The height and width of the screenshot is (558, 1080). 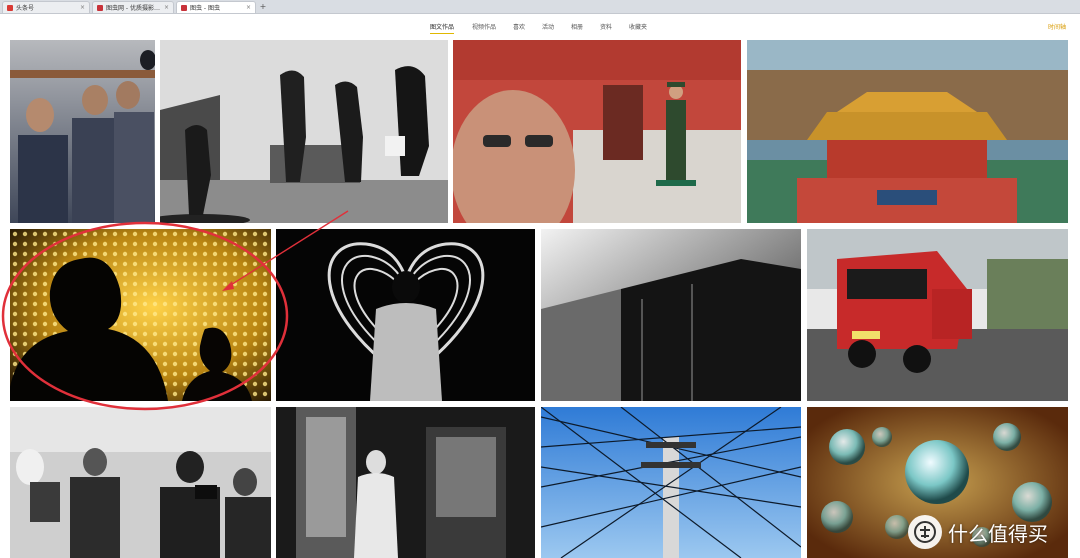 I want to click on photo-red-tuktuk, so click(x=937, y=315).